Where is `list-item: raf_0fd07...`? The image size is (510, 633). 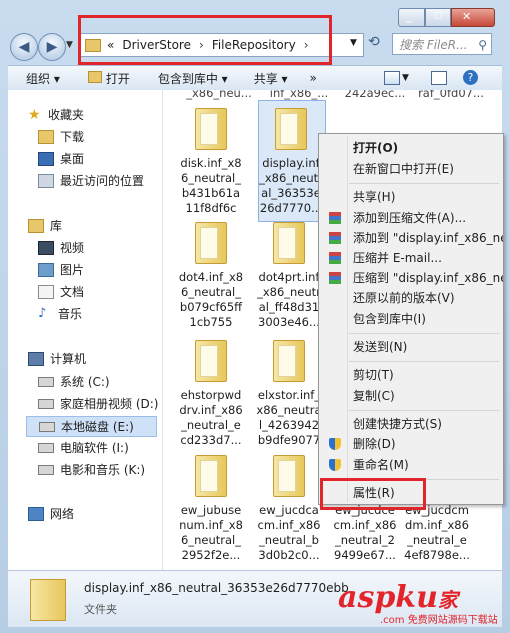
list-item: raf_0fd07... is located at coordinates (451, 95).